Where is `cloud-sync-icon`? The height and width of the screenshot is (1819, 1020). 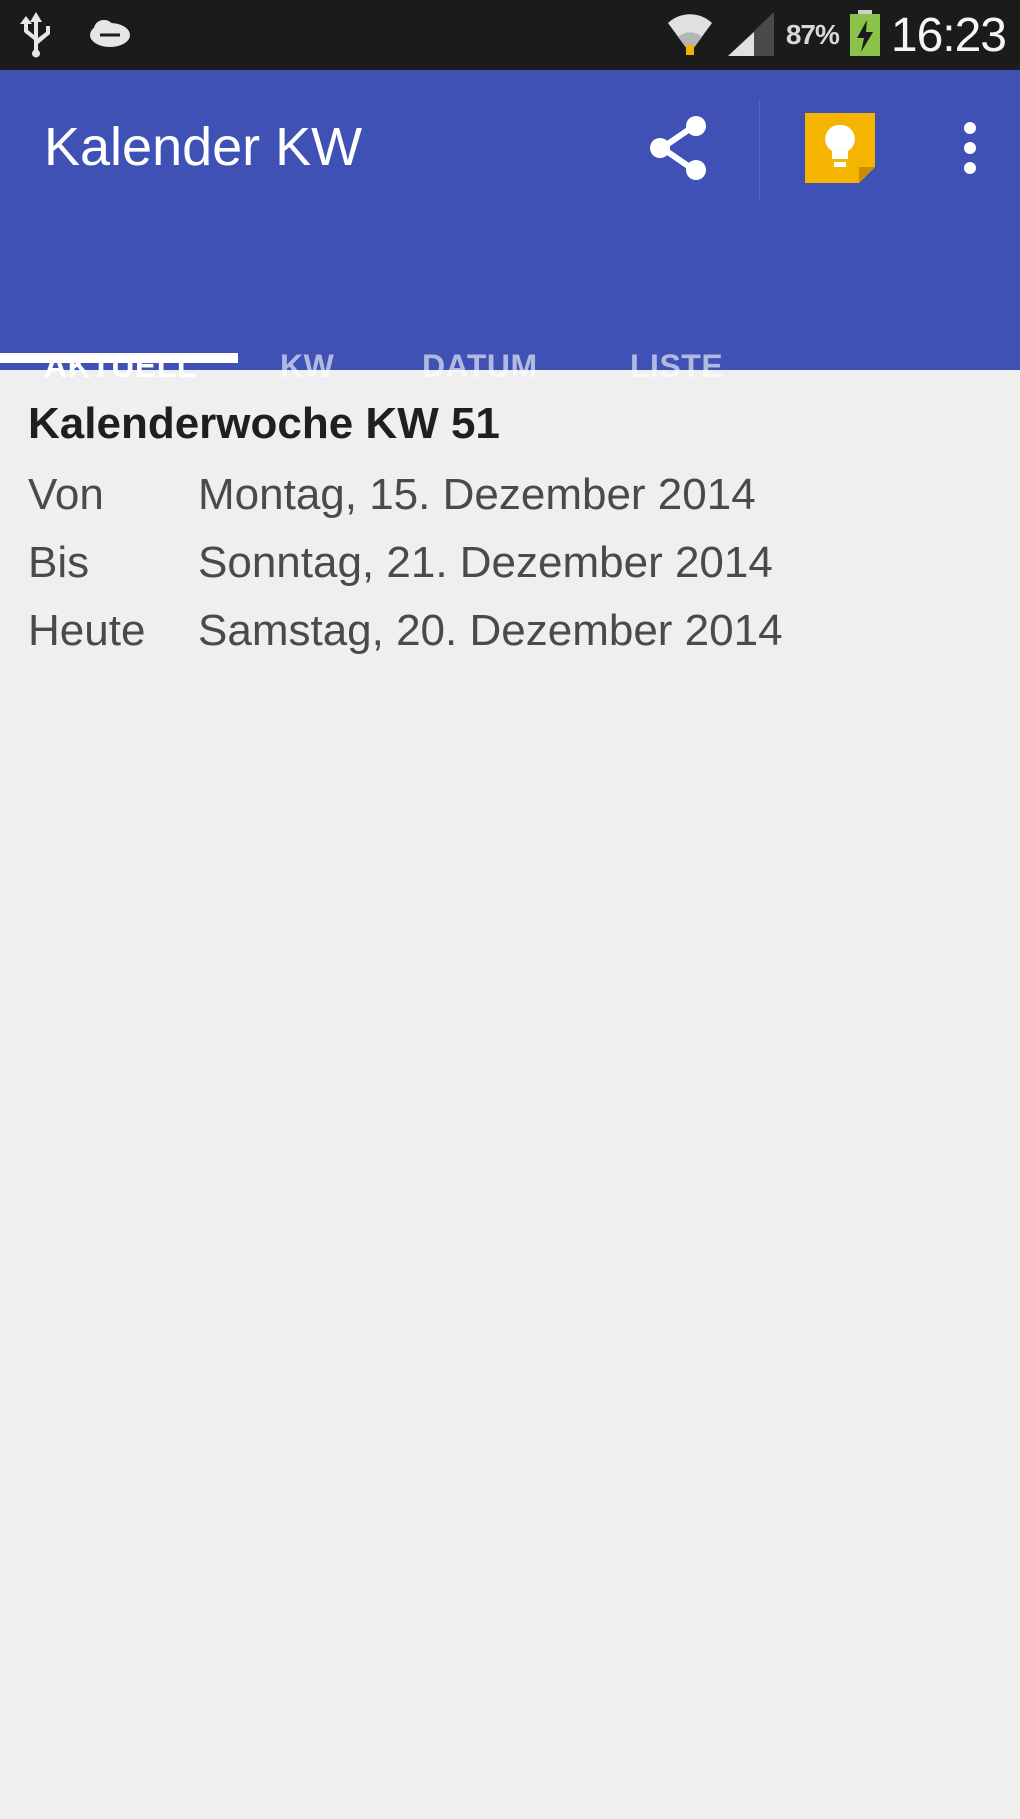 cloud-sync-icon is located at coordinates (111, 35).